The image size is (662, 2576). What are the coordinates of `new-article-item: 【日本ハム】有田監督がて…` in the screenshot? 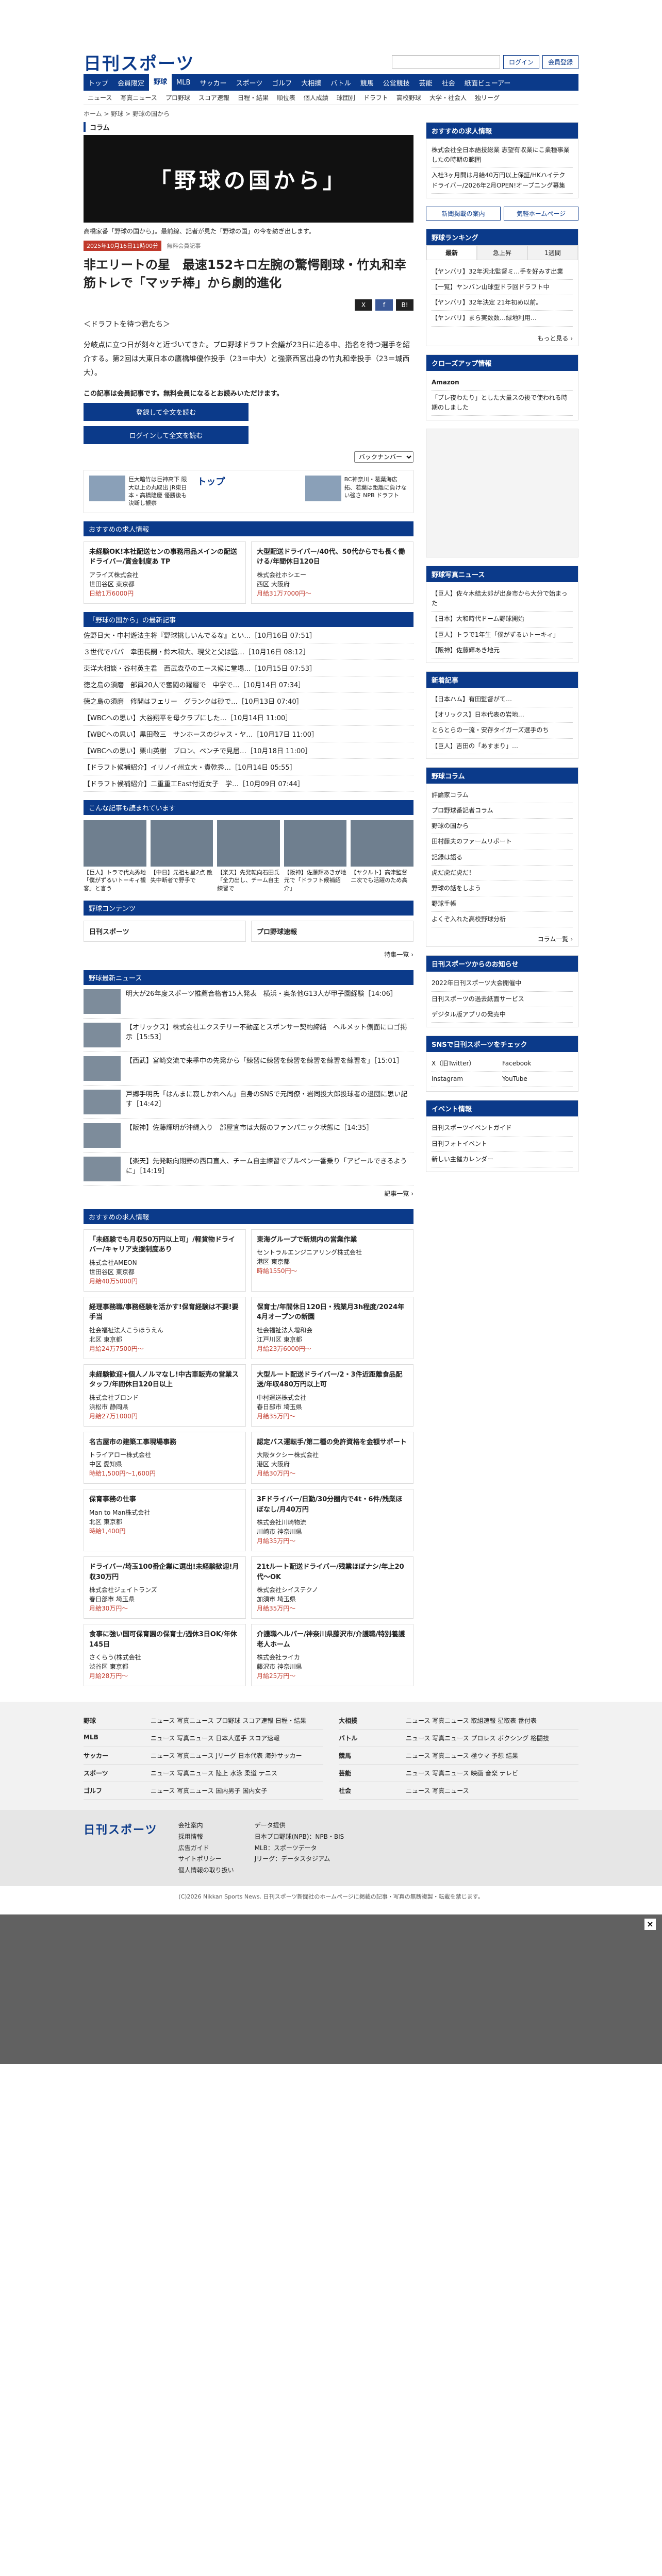 It's located at (502, 700).